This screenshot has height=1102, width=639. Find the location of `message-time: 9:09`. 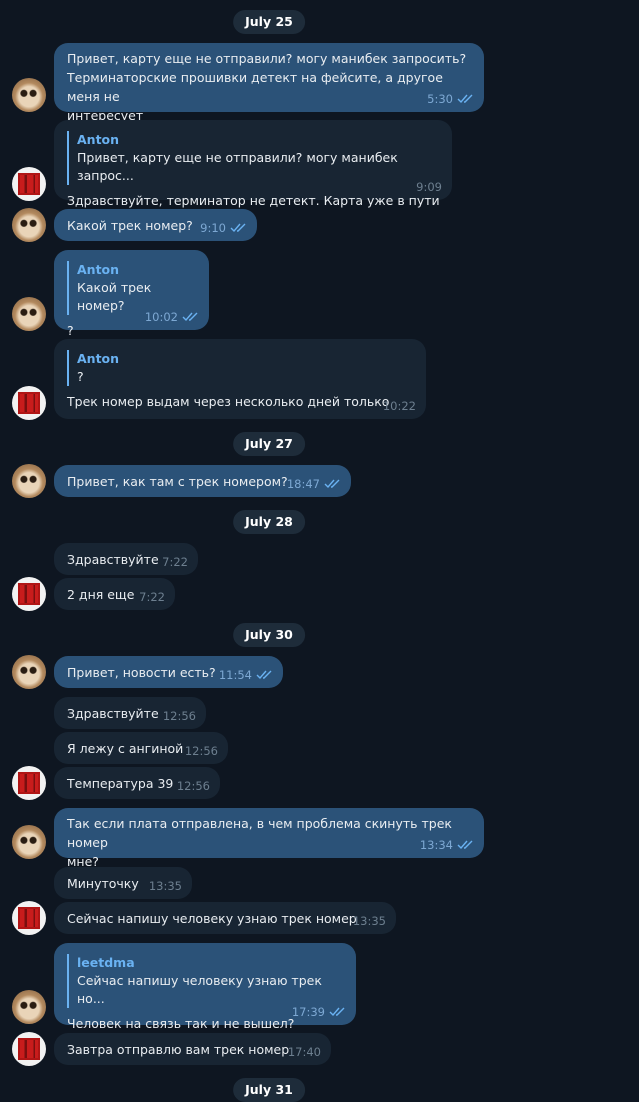

message-time: 9:09 is located at coordinates (429, 187).